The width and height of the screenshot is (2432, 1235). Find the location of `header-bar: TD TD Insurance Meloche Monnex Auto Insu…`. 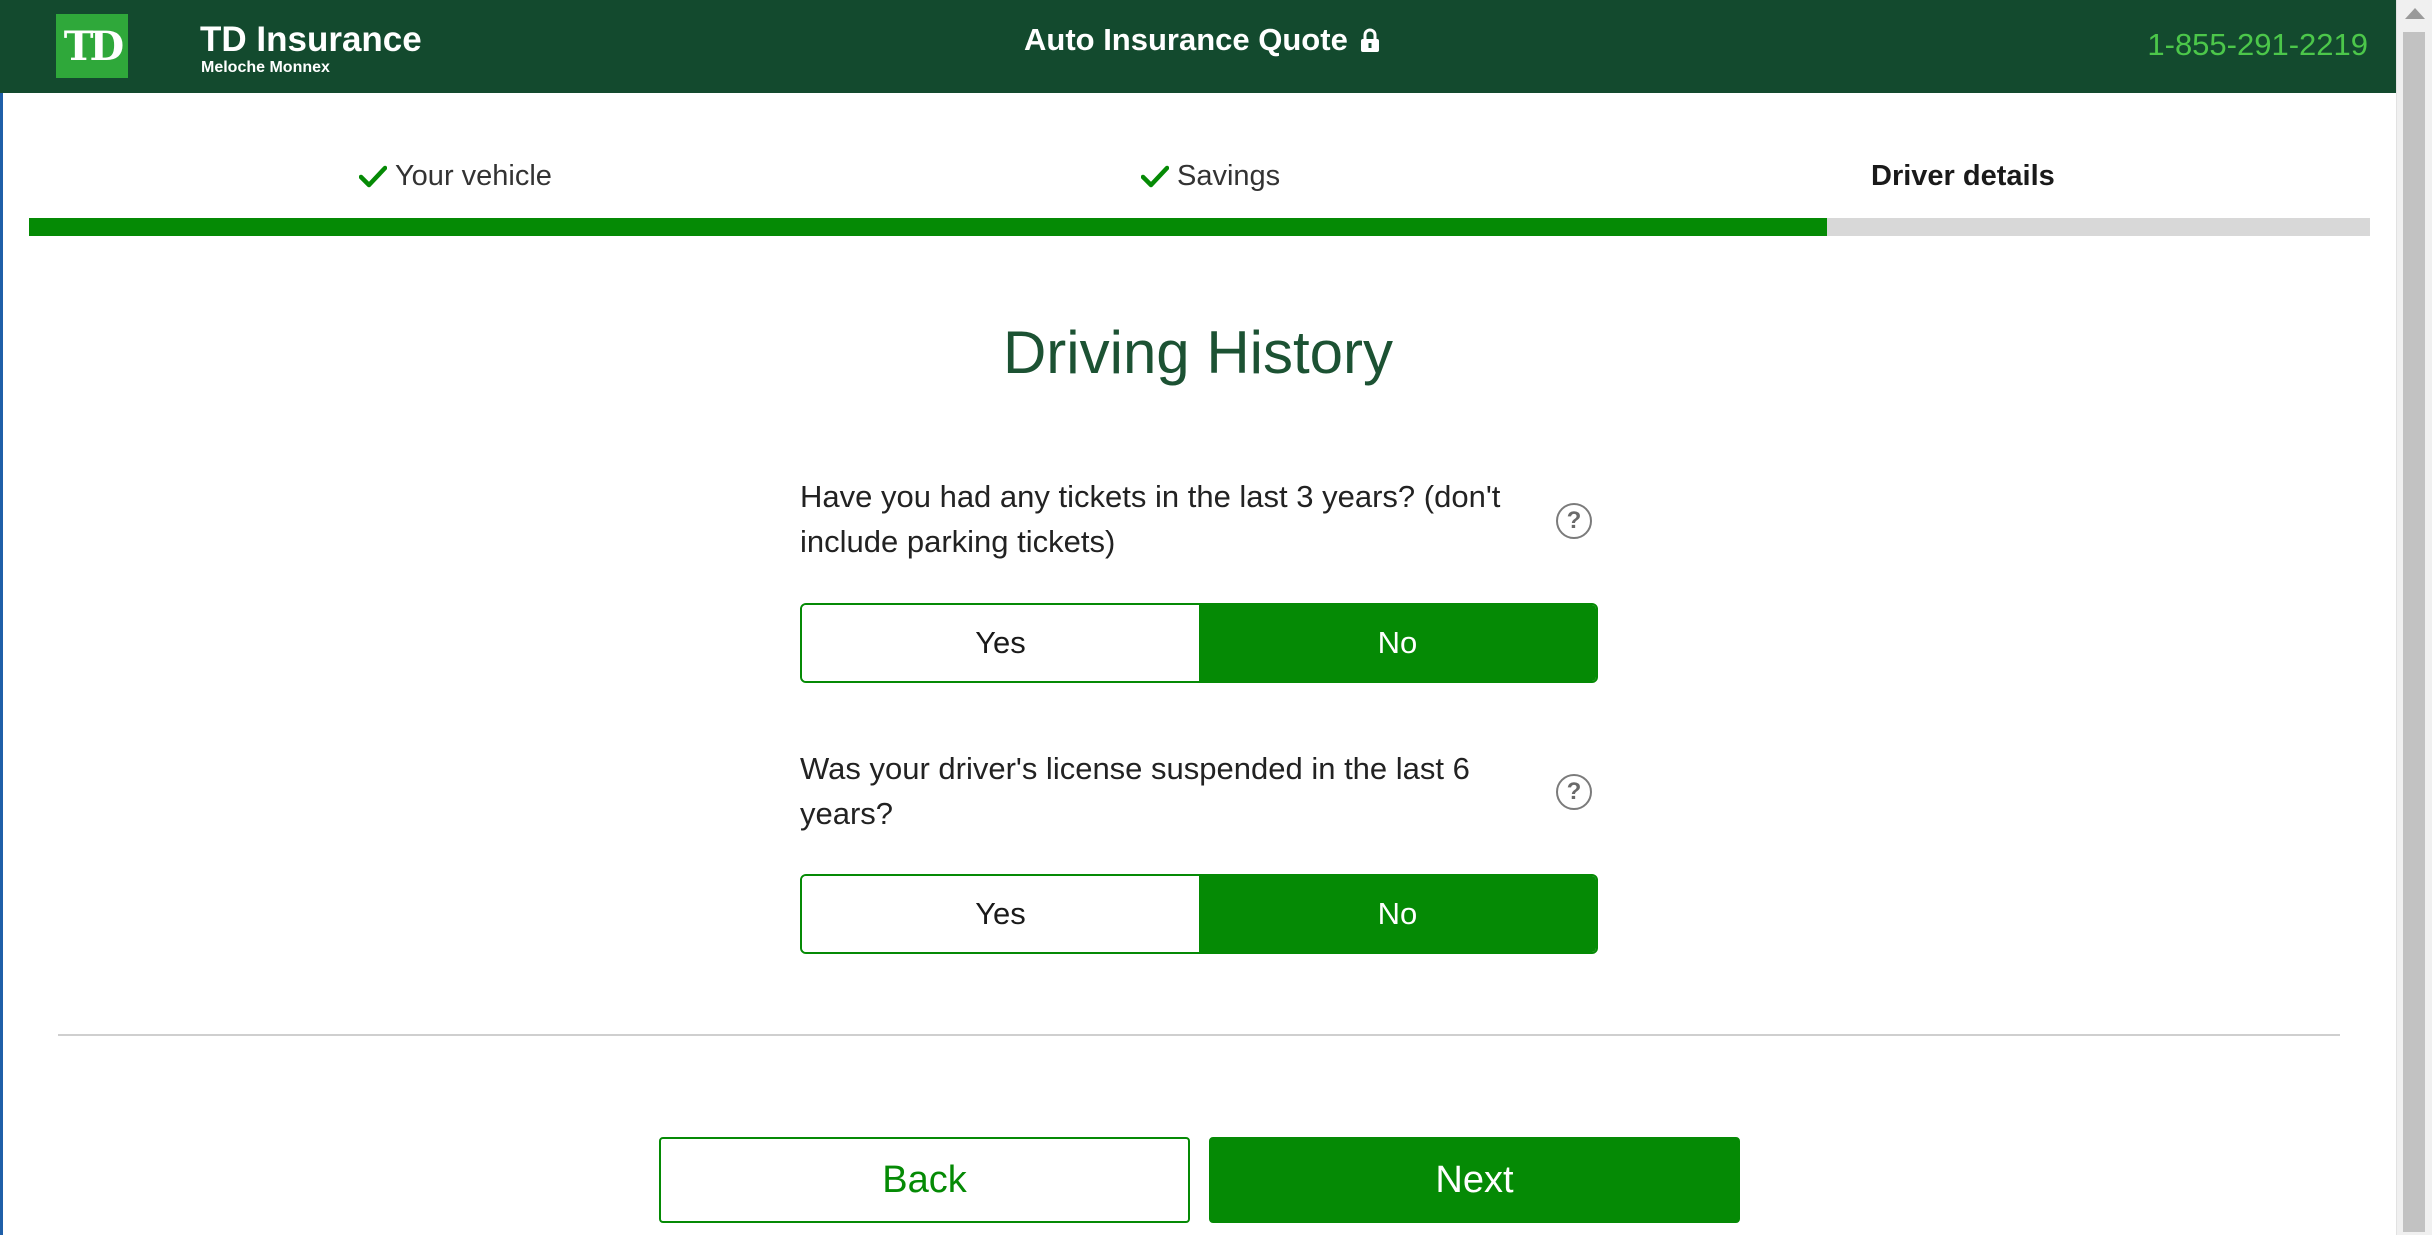

header-bar: TD TD Insurance Meloche Monnex Auto Insu… is located at coordinates (1198, 46).